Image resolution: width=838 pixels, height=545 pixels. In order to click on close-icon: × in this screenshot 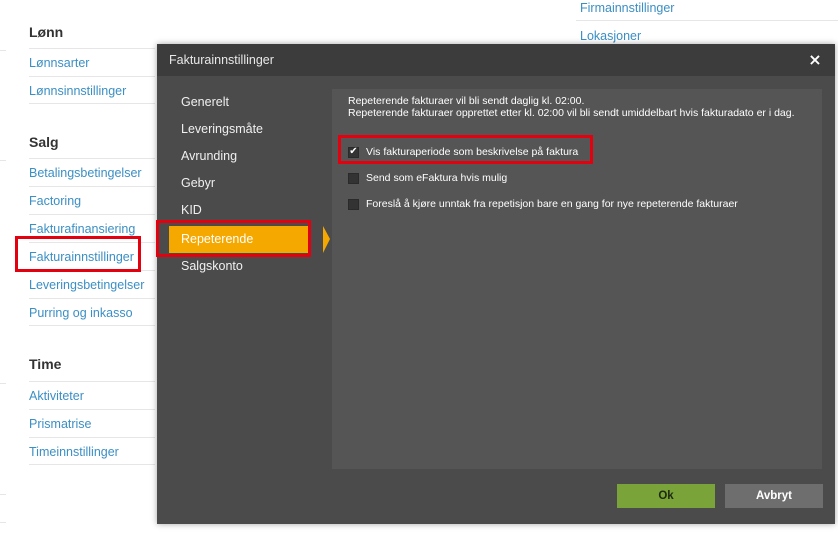, I will do `click(815, 60)`.